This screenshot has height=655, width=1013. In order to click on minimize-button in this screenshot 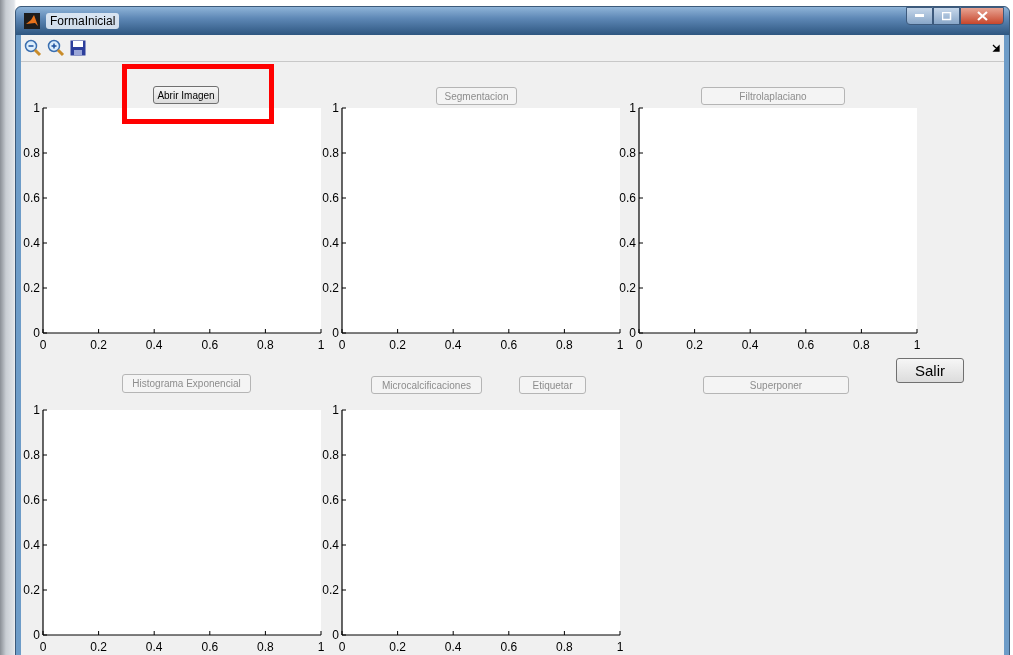, I will do `click(919, 16)`.